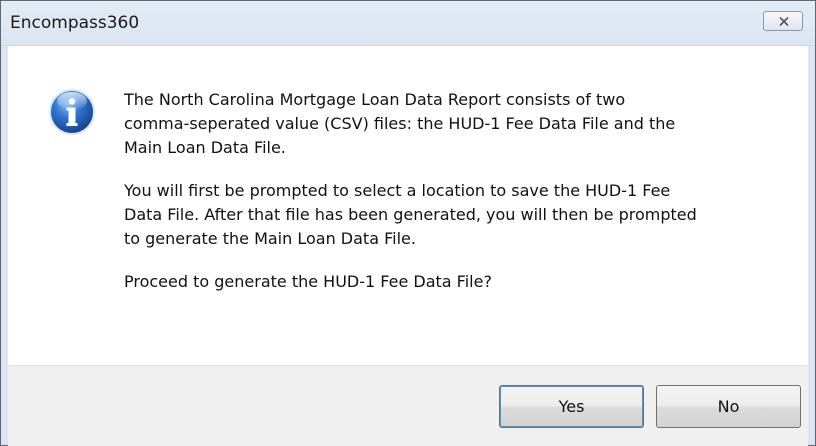  I want to click on close-button, so click(783, 21).